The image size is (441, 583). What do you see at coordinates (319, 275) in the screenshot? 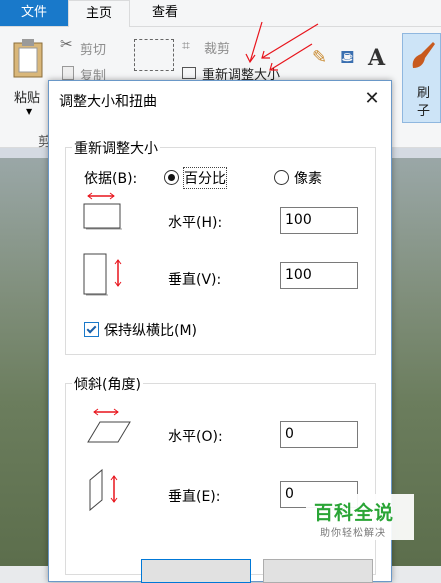
I see `resize-vertical-input: 100` at bounding box center [319, 275].